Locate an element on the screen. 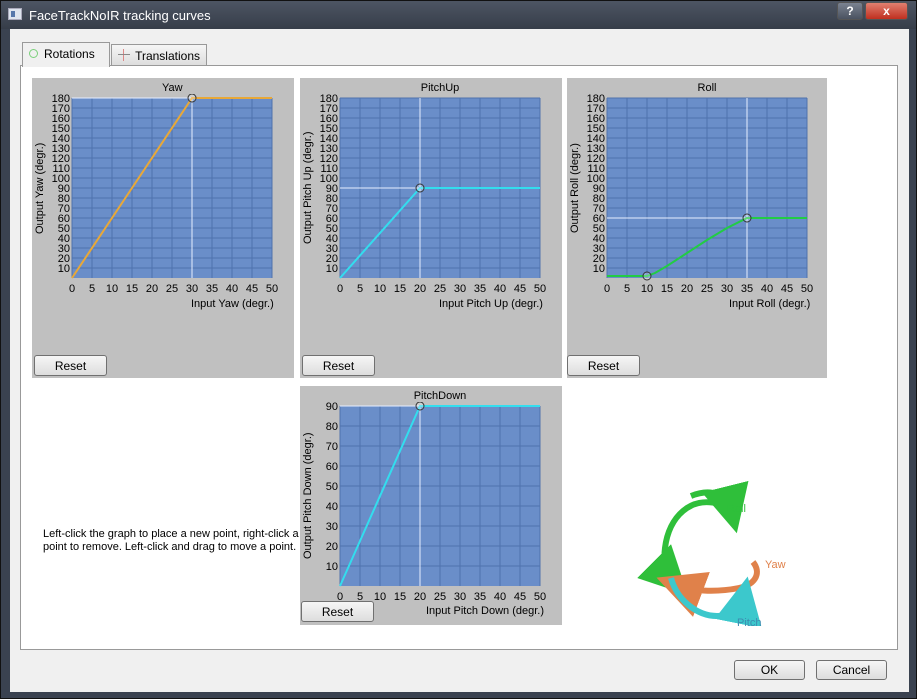 The height and width of the screenshot is (699, 917). pitchdown-y-tick-label: 70 is located at coordinates (332, 447).